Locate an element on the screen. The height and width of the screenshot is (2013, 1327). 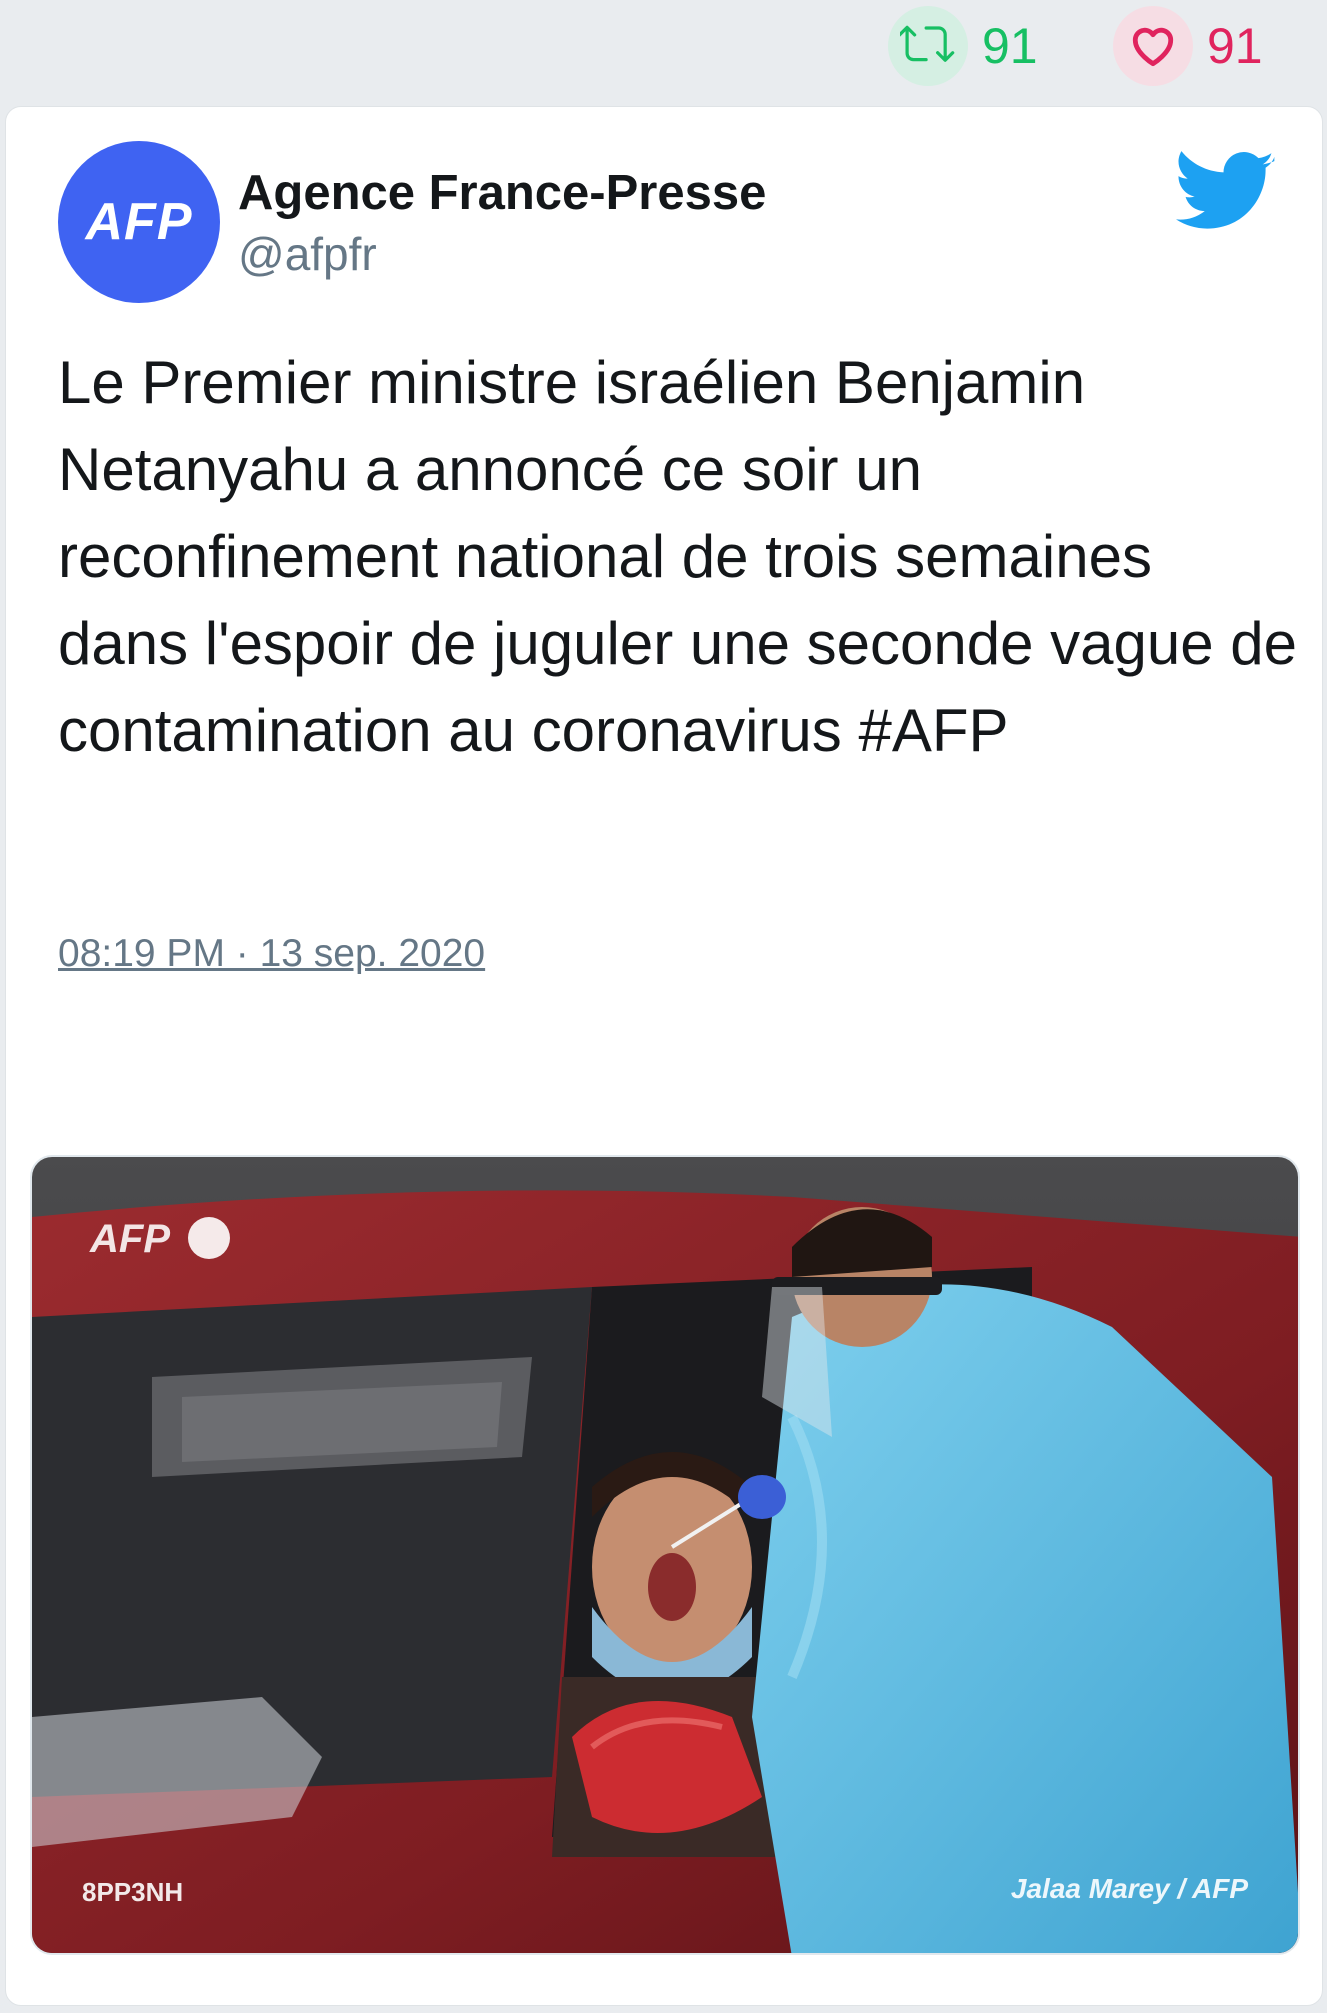
retweet-stat: 91 is located at coordinates (963, 46).